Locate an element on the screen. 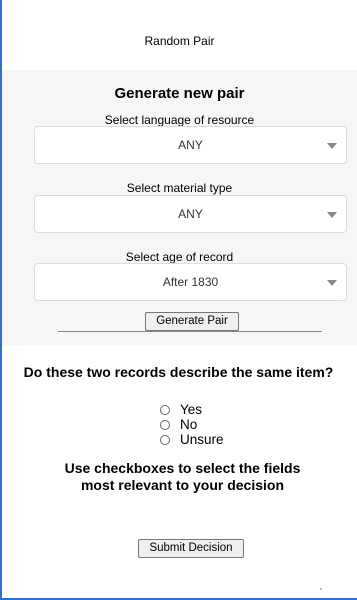 This screenshot has height=600, width=357. record-age-label: Select age of record is located at coordinates (179, 257).